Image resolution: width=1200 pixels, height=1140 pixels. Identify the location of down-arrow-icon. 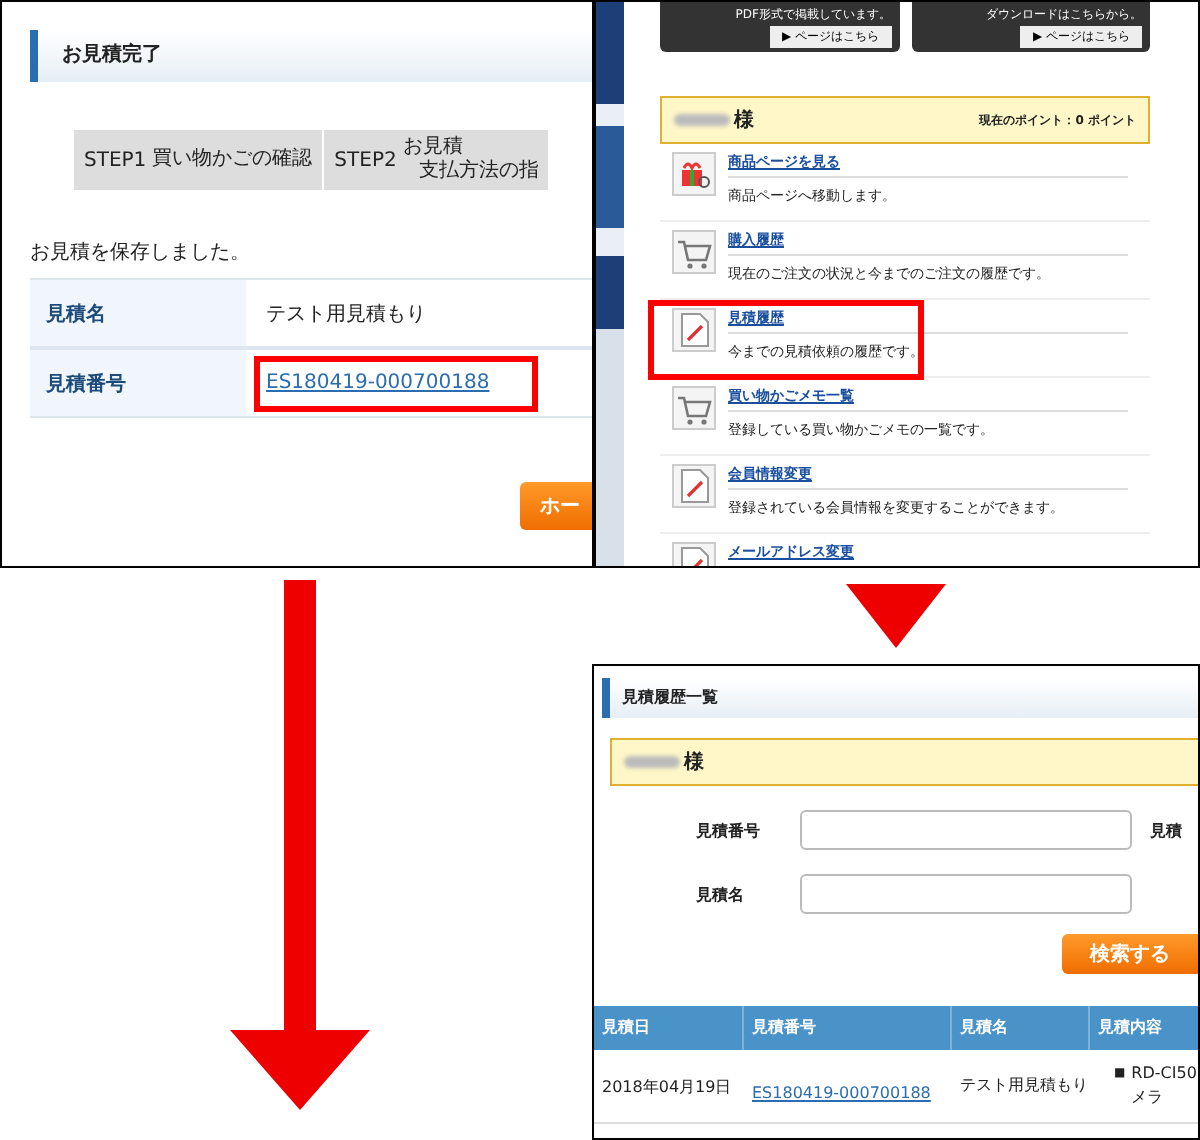
(300, 845).